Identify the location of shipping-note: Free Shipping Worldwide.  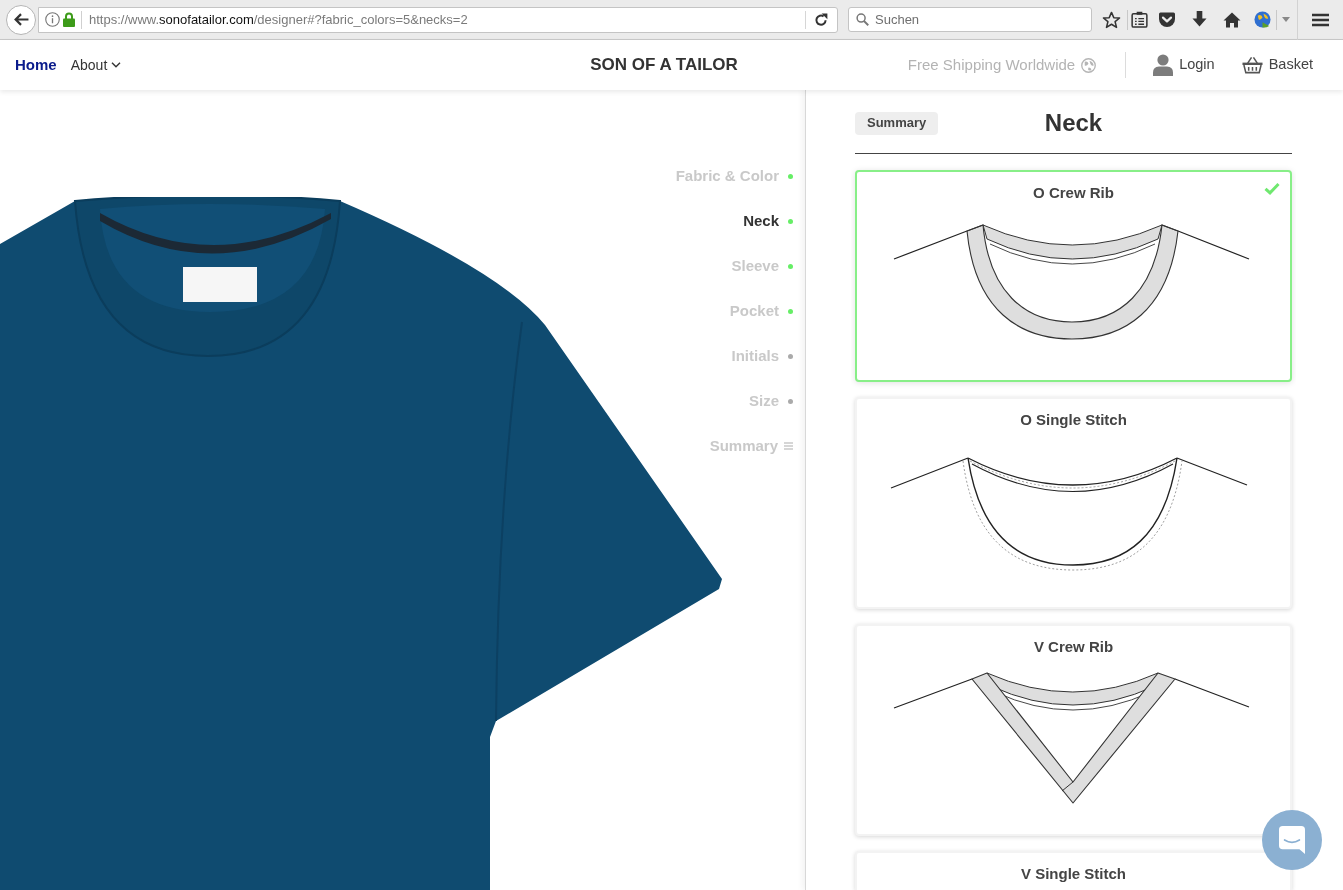
(991, 64).